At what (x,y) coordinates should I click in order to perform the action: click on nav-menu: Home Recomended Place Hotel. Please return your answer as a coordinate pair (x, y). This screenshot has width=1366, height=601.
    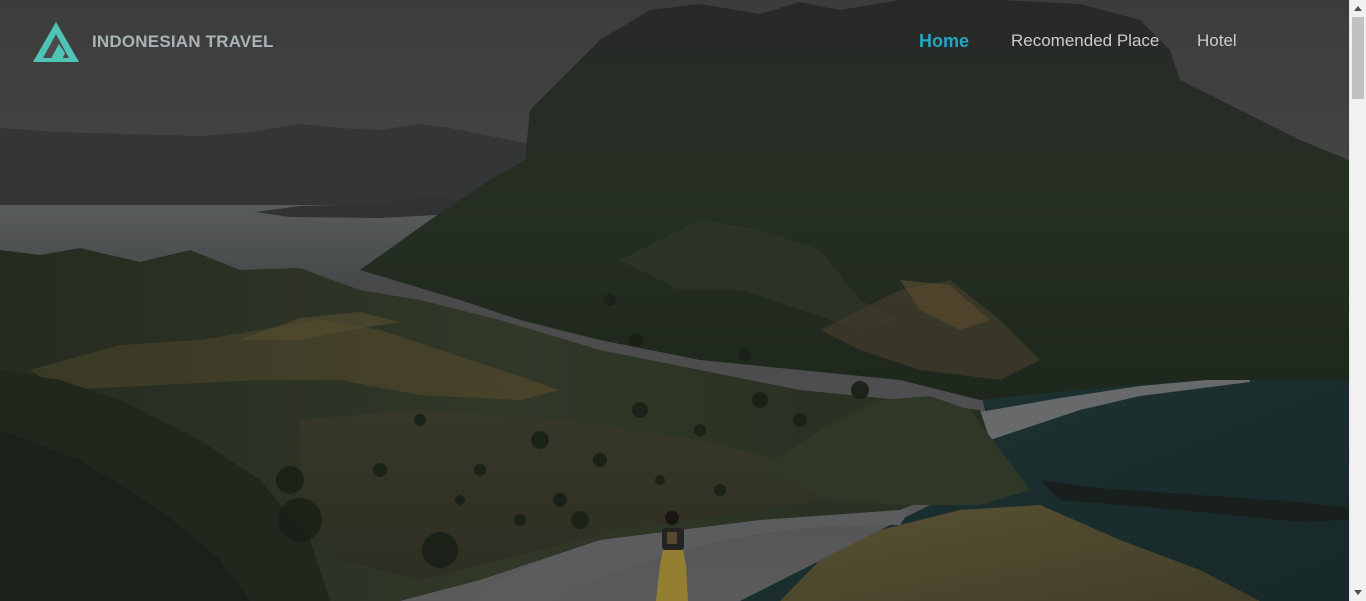
    Looking at the image, I should click on (674, 42).